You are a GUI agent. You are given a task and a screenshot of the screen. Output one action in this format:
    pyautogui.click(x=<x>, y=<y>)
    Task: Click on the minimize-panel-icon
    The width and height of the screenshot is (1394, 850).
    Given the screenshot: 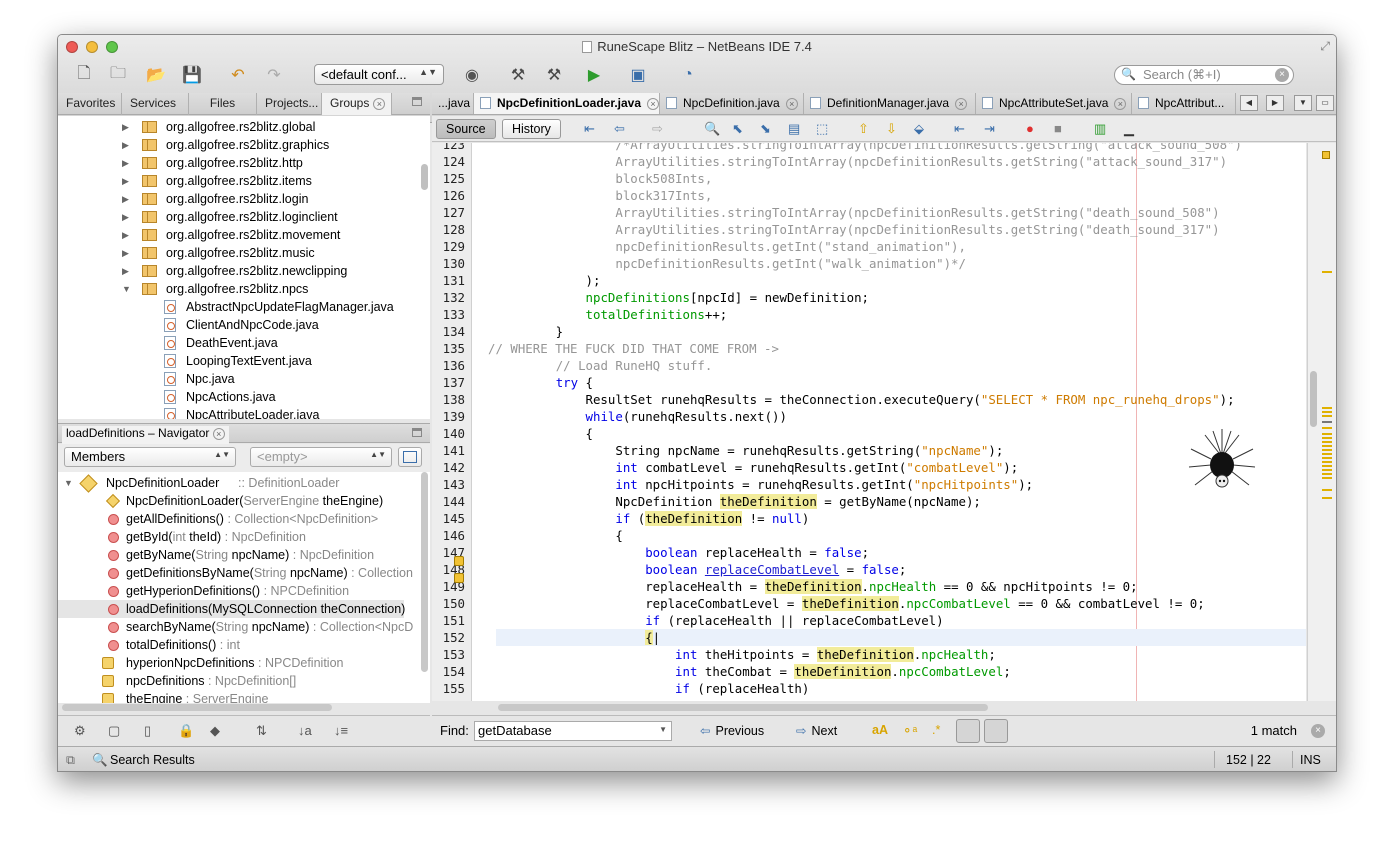 What is the action you would take?
    pyautogui.click(x=417, y=101)
    